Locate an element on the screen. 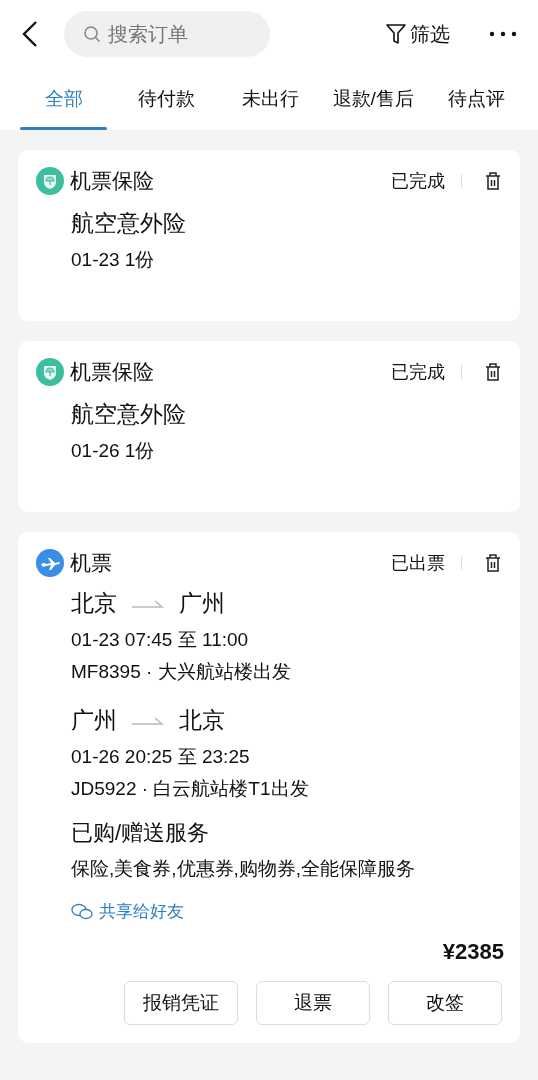 The height and width of the screenshot is (1080, 538). filter-button: 筛选 is located at coordinates (418, 34).